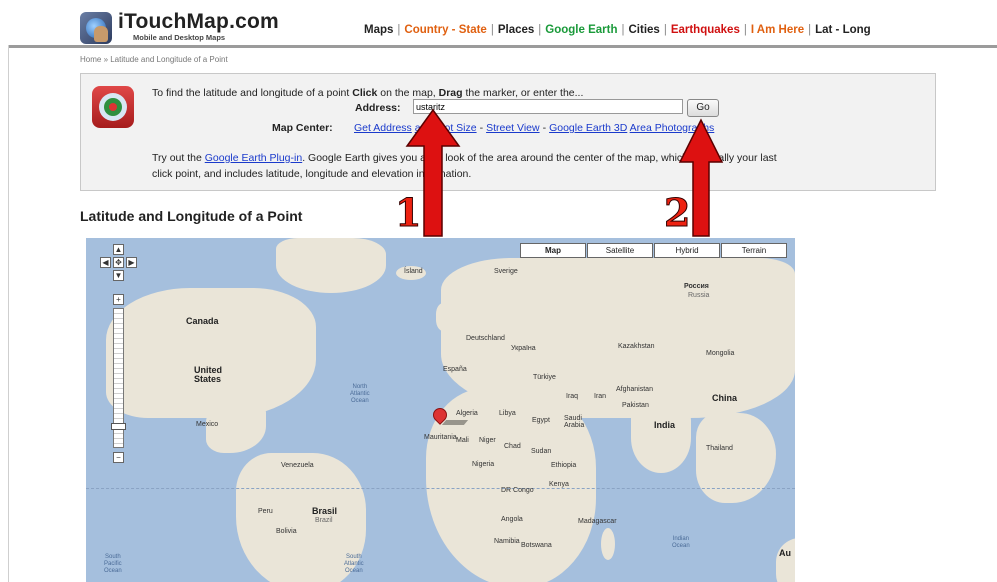  Describe the element at coordinates (677, 213) in the screenshot. I see `arrow-2-label: 2` at that location.